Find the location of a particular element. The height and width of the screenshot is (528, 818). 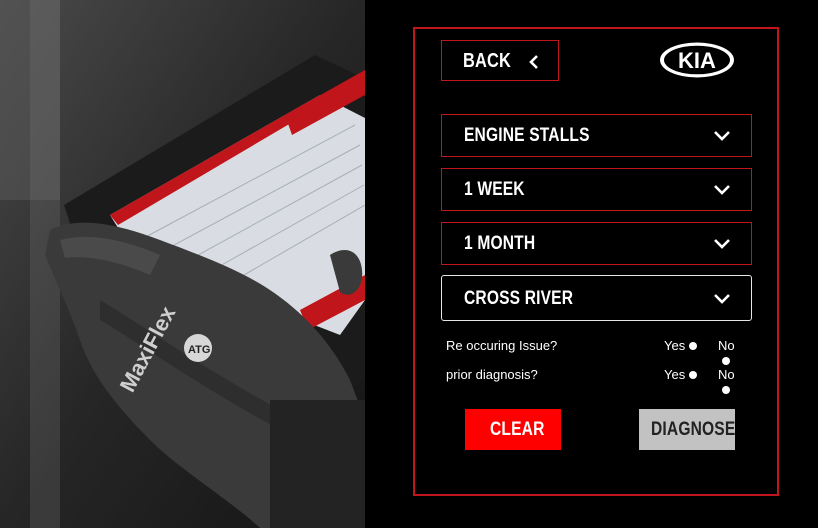

recurring-no-radio: No is located at coordinates (732, 353).